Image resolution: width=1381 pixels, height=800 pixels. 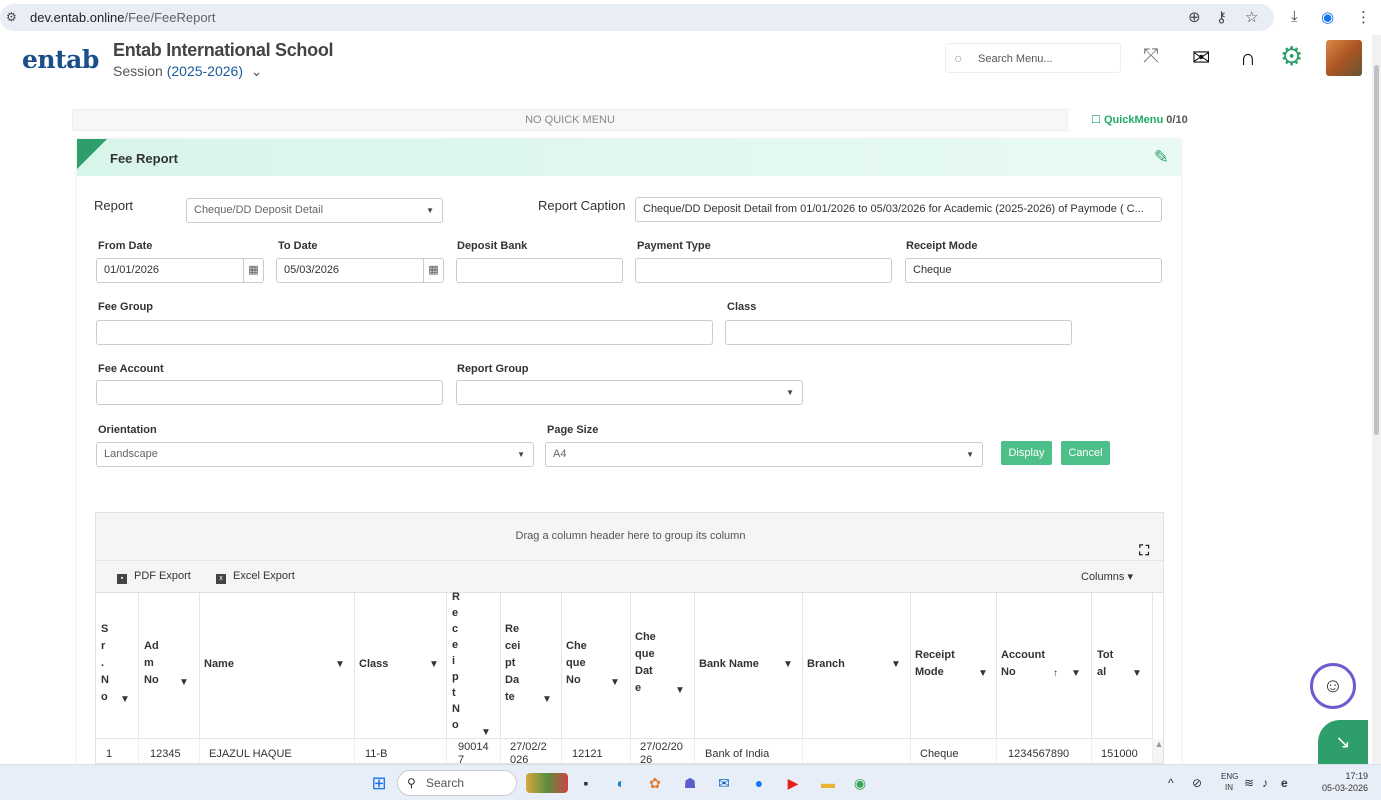 I want to click on tray-network-off-icon: ⊘, so click(x=1197, y=783).